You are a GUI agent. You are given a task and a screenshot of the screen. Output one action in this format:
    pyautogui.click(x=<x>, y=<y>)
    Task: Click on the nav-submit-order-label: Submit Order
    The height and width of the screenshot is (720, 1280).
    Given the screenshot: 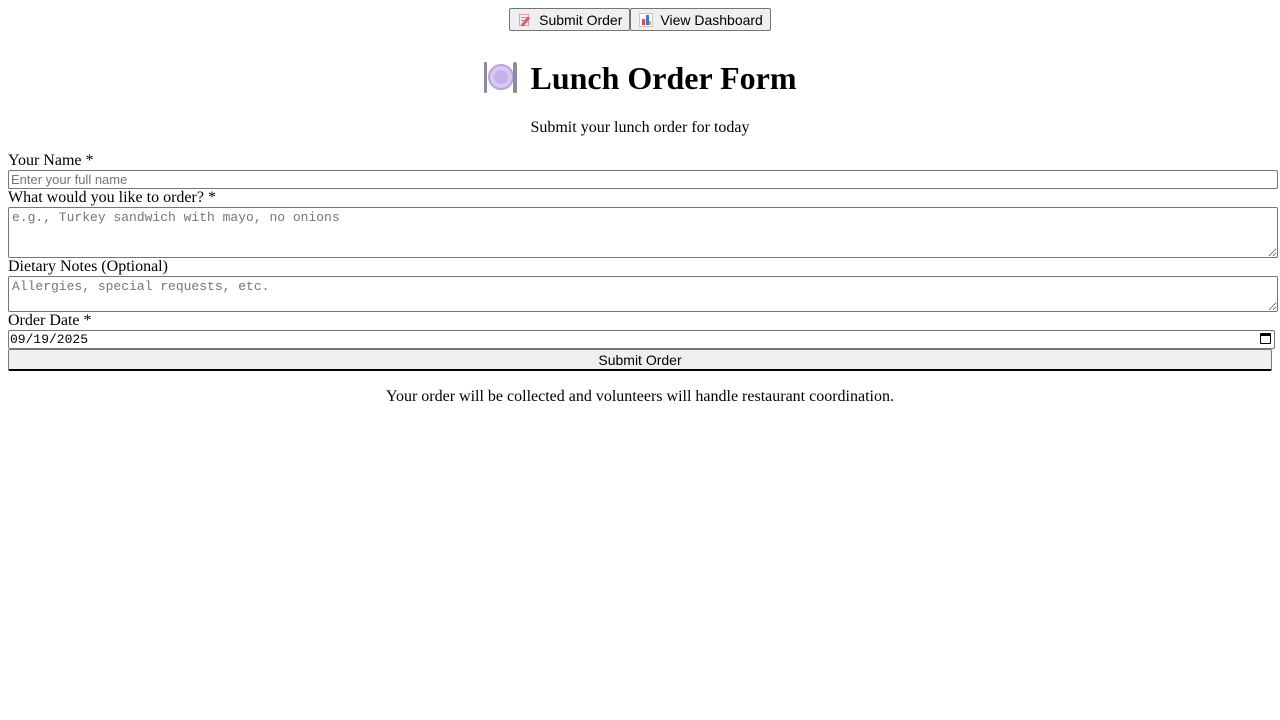 What is the action you would take?
    pyautogui.click(x=581, y=19)
    